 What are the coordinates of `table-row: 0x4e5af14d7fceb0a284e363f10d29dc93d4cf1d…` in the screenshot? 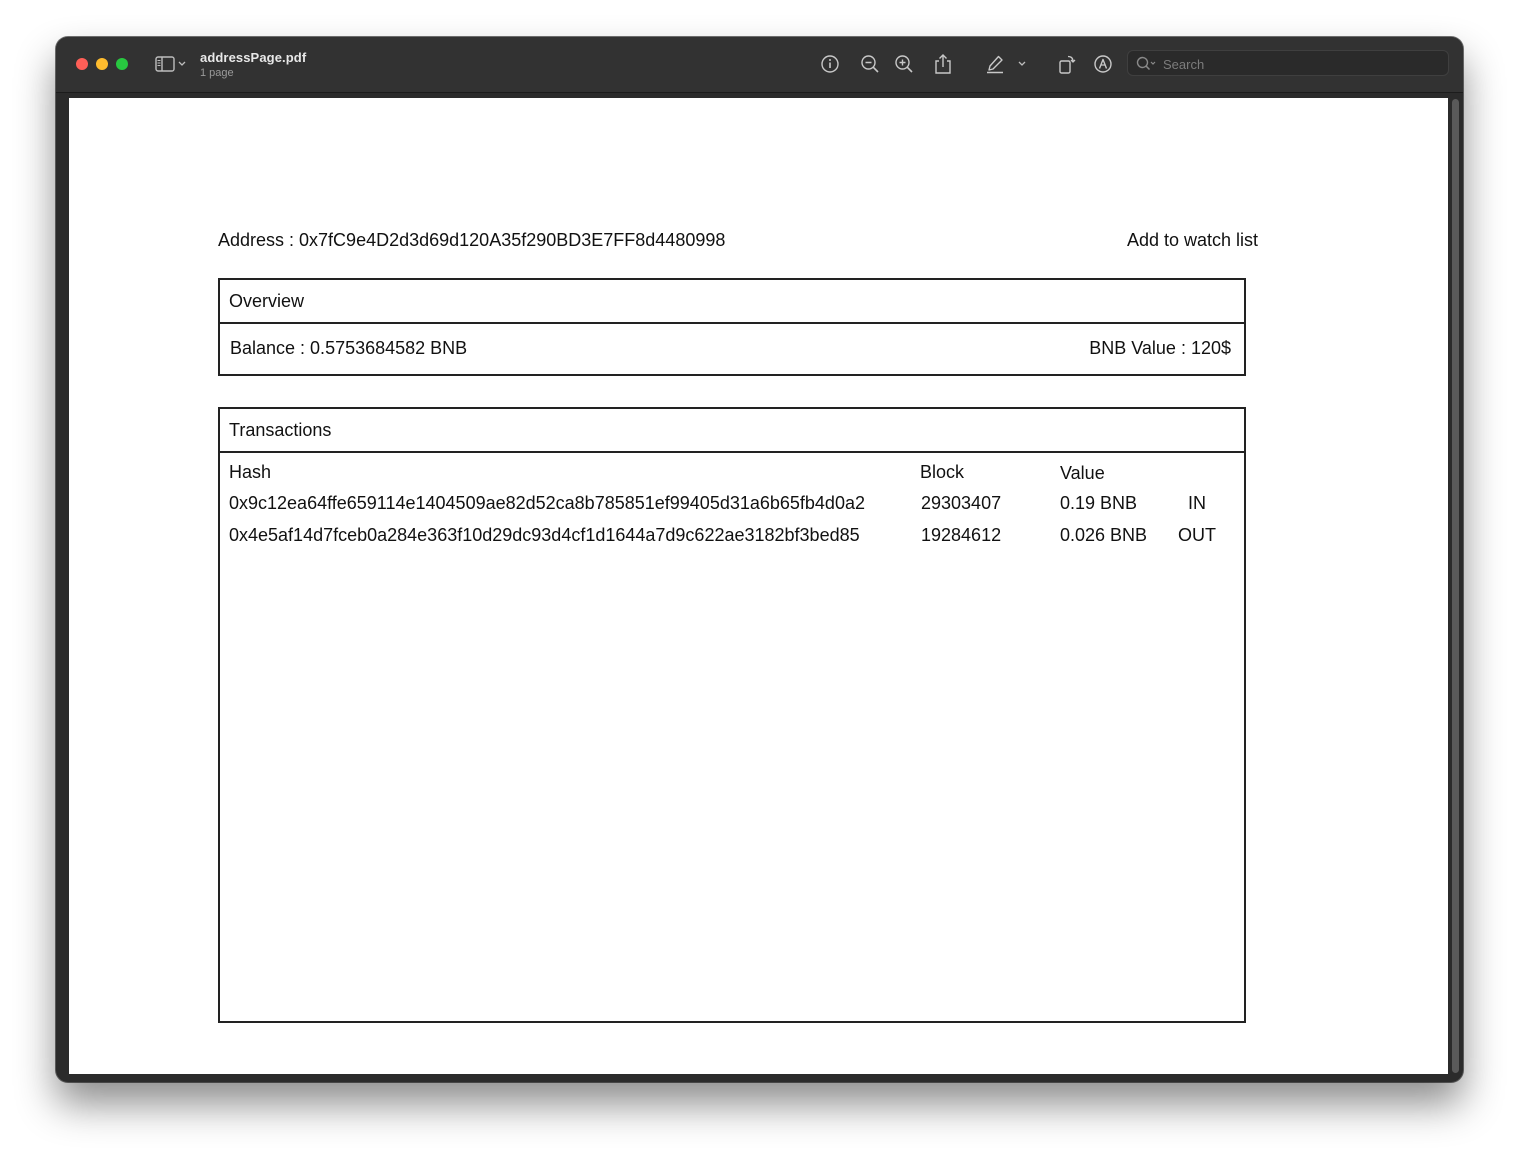 It's located at (732, 535).